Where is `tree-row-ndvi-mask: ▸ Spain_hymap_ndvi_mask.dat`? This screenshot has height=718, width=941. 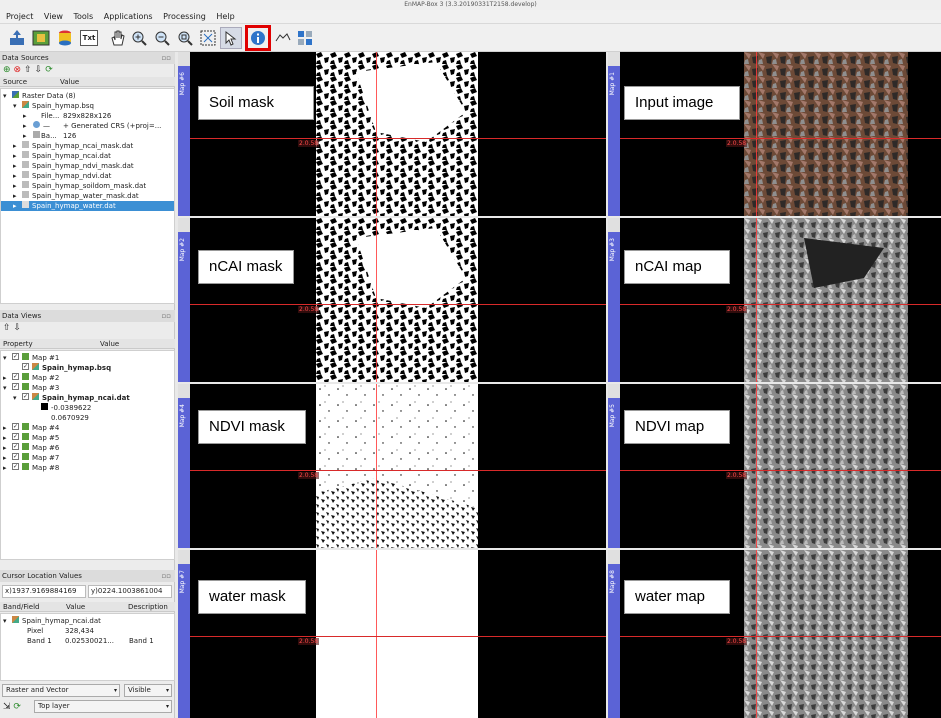 tree-row-ndvi-mask: ▸ Spain_hymap_ndvi_mask.dat is located at coordinates (87, 166).